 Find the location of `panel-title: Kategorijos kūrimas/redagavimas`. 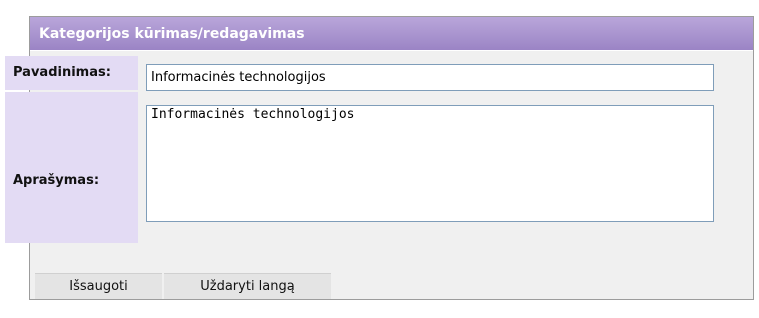

panel-title: Kategorijos kūrimas/redagavimas is located at coordinates (172, 34).